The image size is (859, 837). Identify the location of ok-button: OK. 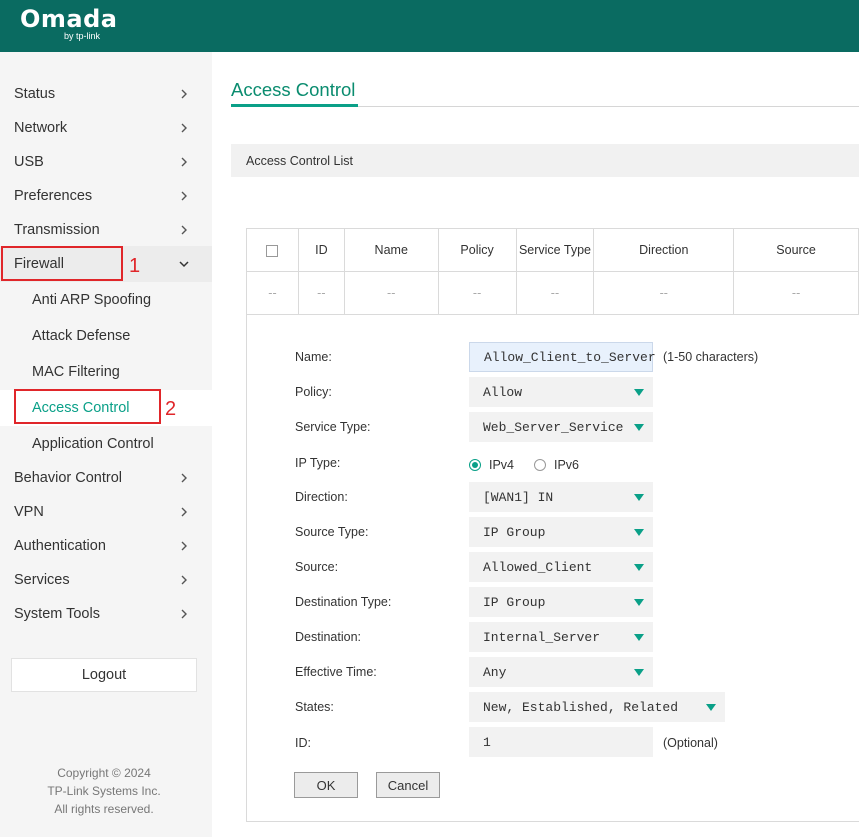
(326, 785).